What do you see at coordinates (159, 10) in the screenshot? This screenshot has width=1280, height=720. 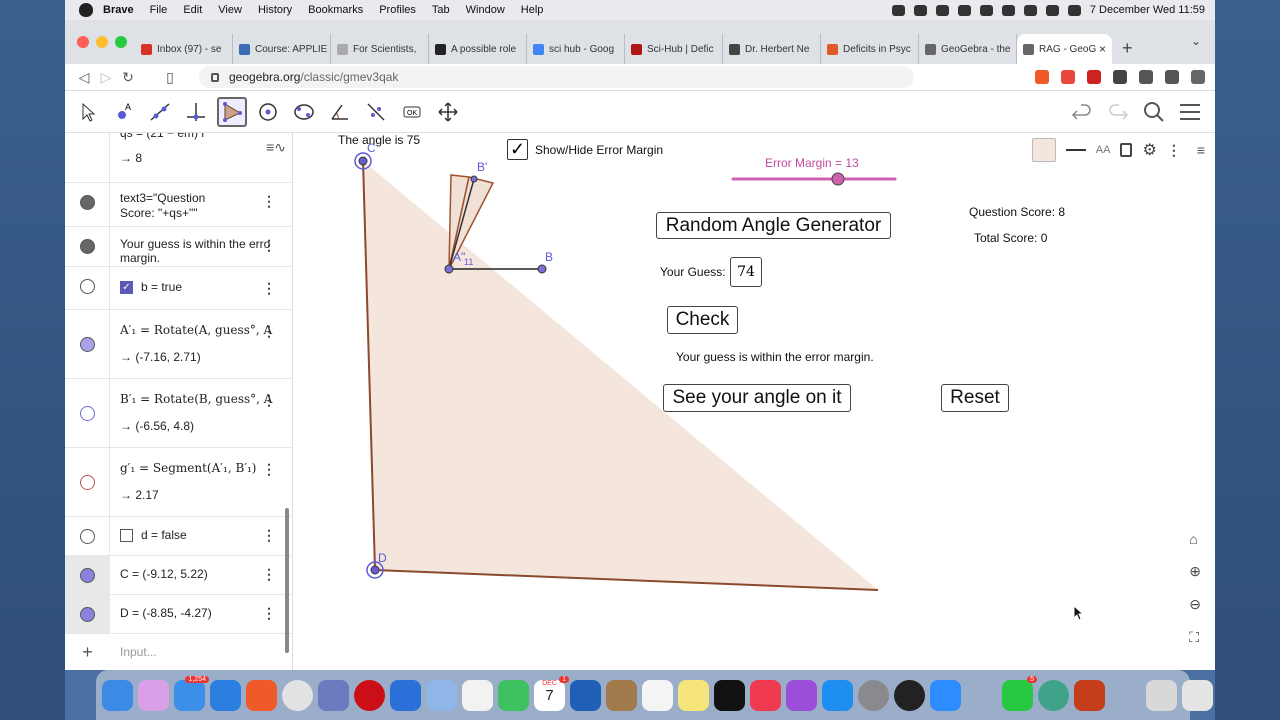 I see `menu-file: File` at bounding box center [159, 10].